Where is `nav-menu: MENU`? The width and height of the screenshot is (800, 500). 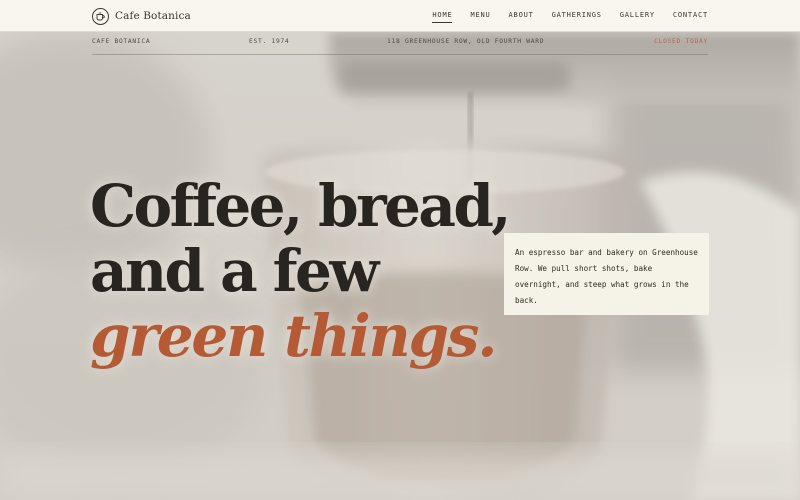
nav-menu: MENU is located at coordinates (480, 17).